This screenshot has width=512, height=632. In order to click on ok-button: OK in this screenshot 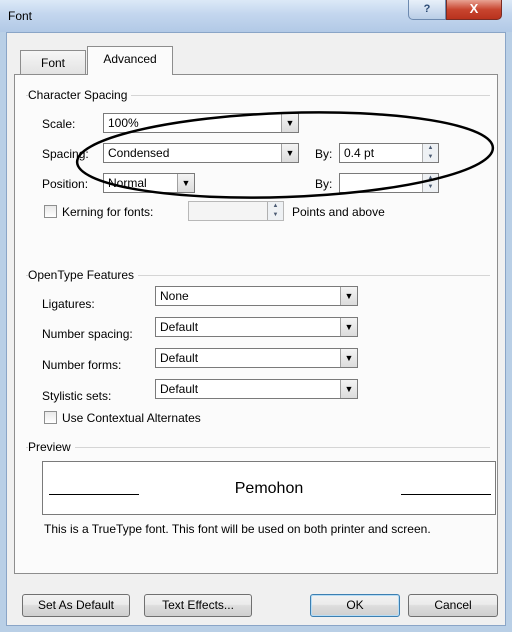, I will do `click(355, 605)`.